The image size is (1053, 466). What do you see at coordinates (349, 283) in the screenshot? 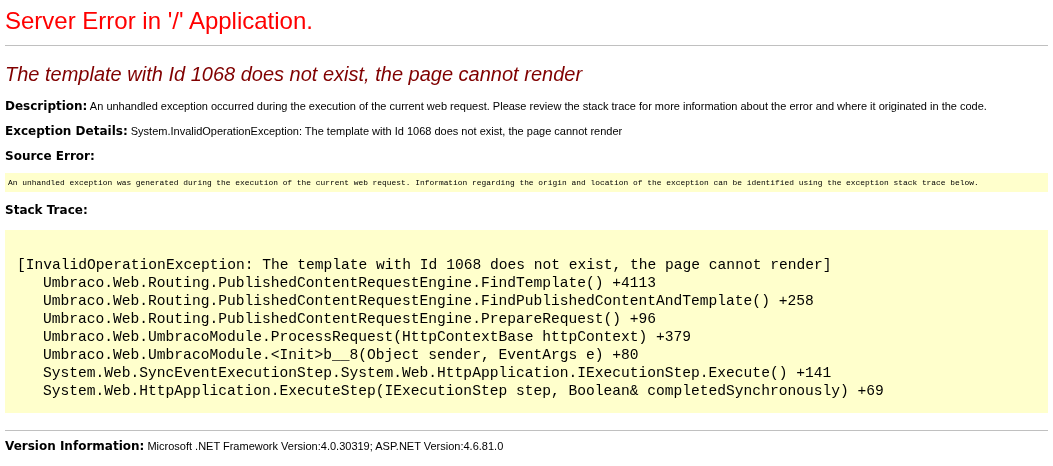
I see `stack-frame-line: Umbraco.Web.Routing.PublishedContentRequestEngine.FindTemplate() +4113` at bounding box center [349, 283].